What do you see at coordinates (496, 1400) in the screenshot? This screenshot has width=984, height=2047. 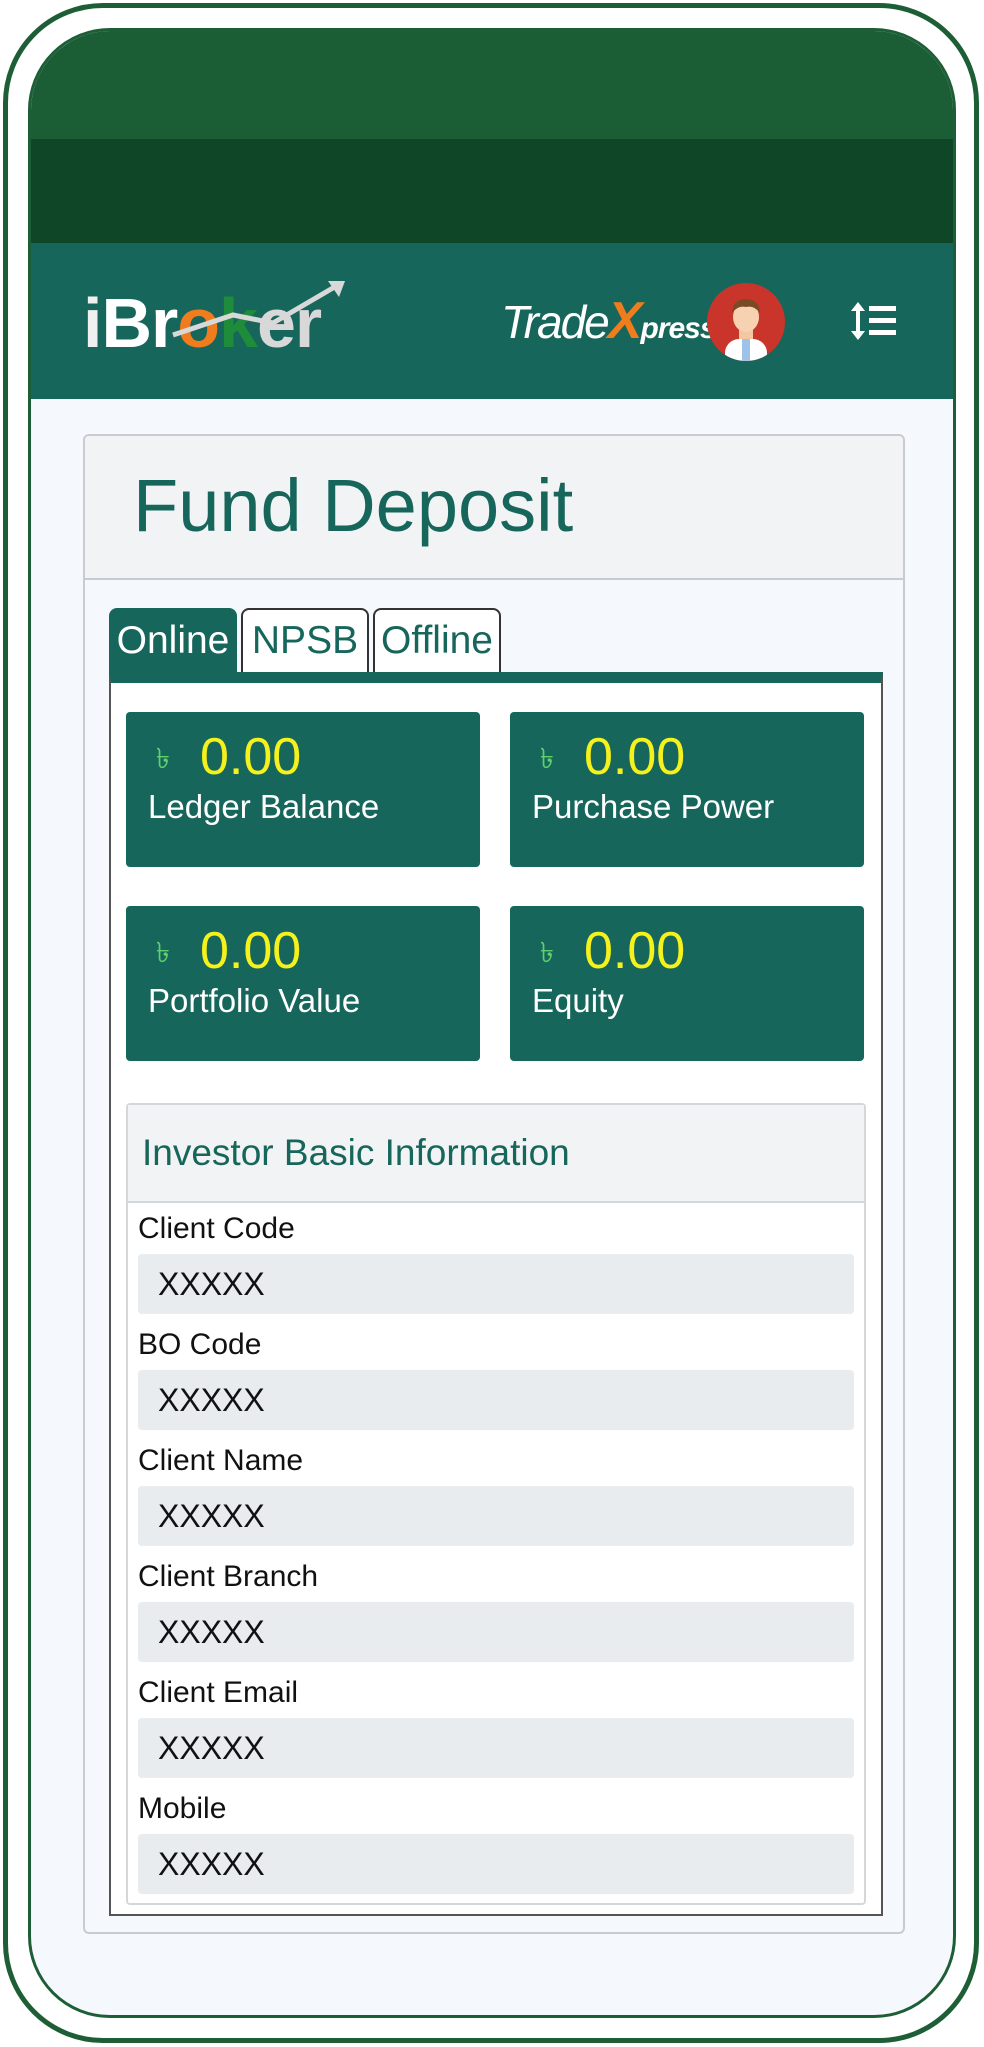 I see `bo-code-field: XXXXX` at bounding box center [496, 1400].